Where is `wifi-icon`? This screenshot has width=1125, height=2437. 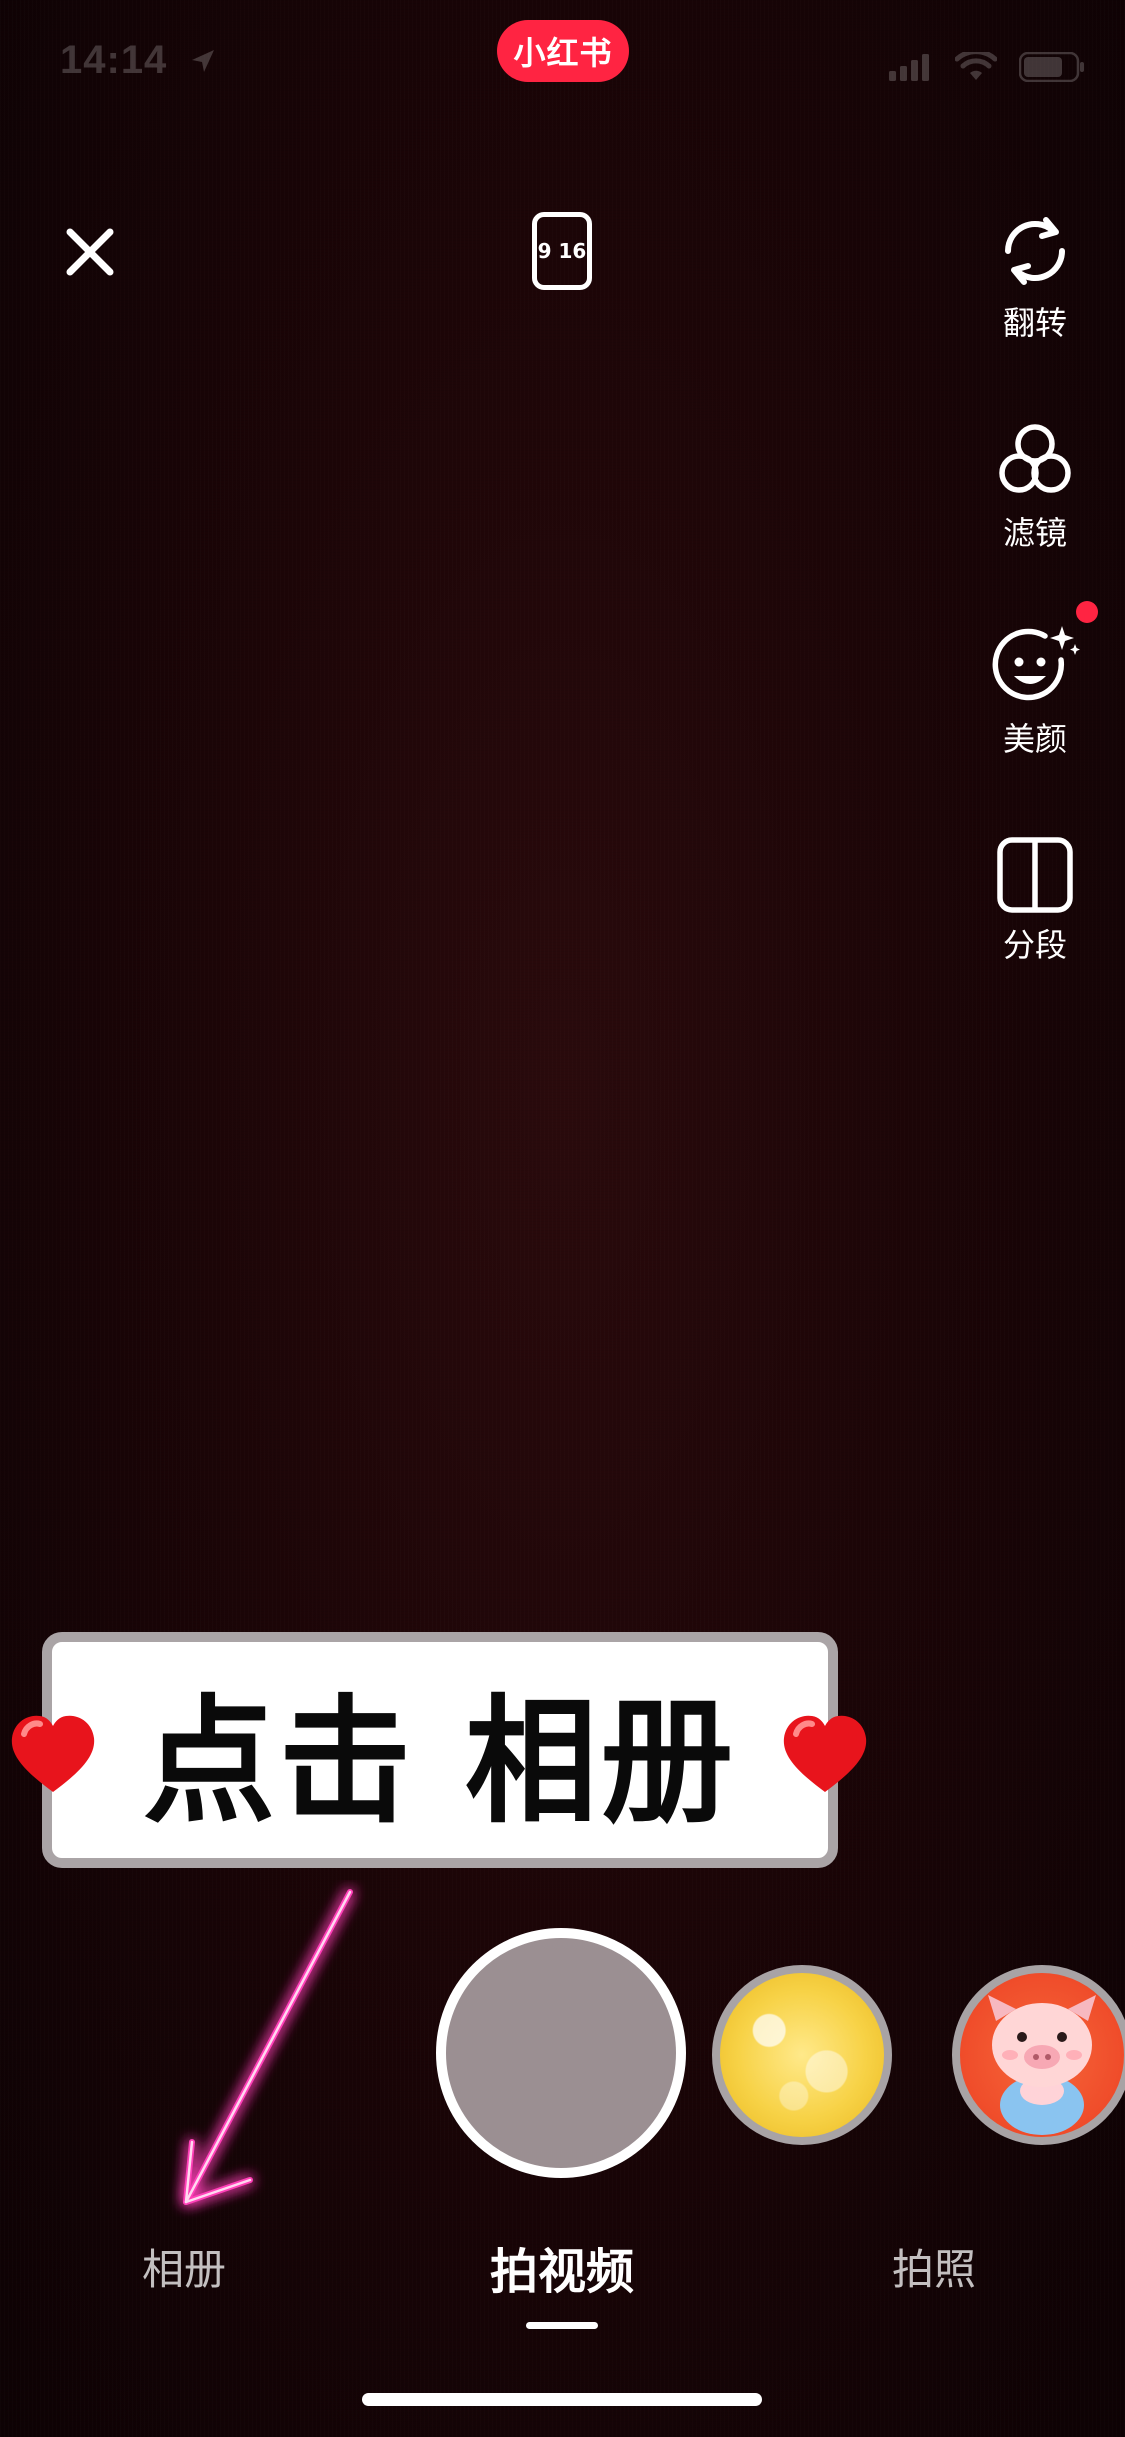 wifi-icon is located at coordinates (976, 66).